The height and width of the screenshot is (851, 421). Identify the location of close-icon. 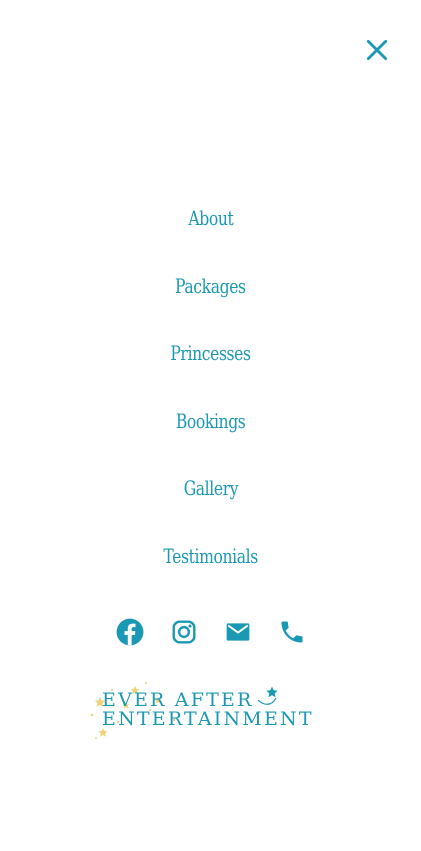
(377, 50).